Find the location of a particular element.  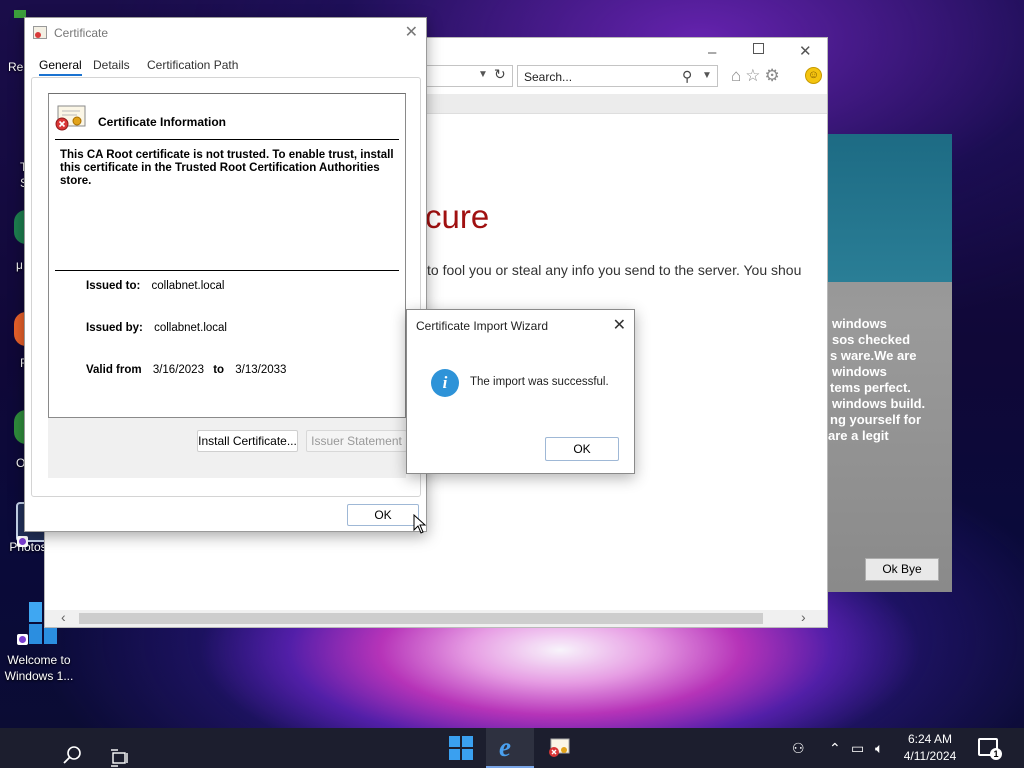

search-input: Search... ⚲ ▼ is located at coordinates (617, 76).